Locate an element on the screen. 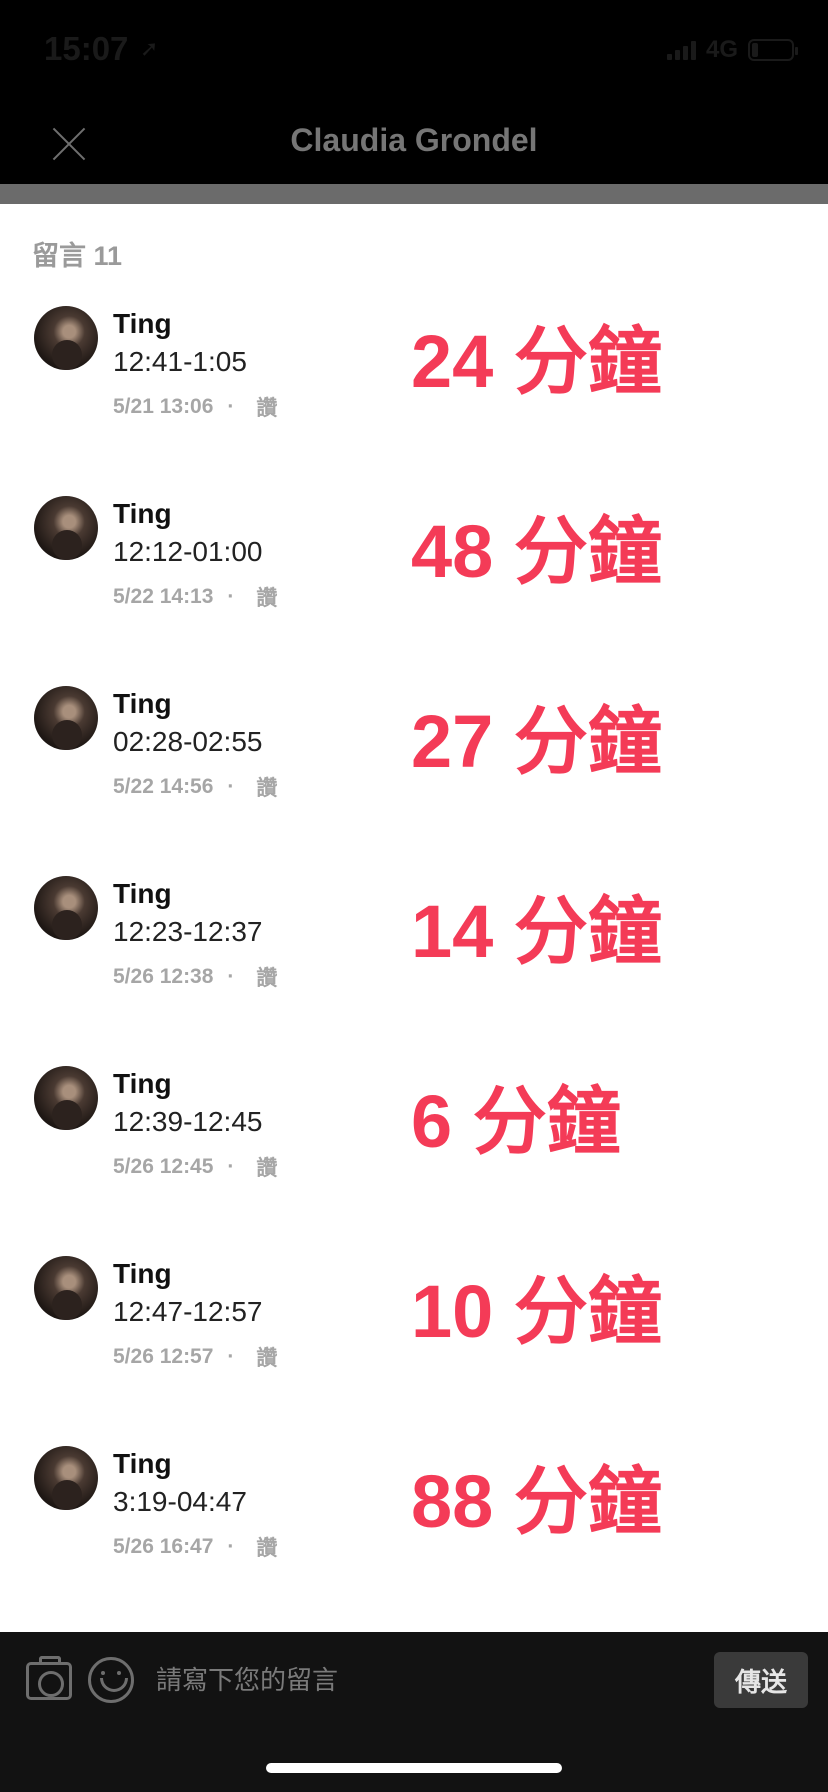 This screenshot has width=828, height=1792. header-divider is located at coordinates (414, 194).